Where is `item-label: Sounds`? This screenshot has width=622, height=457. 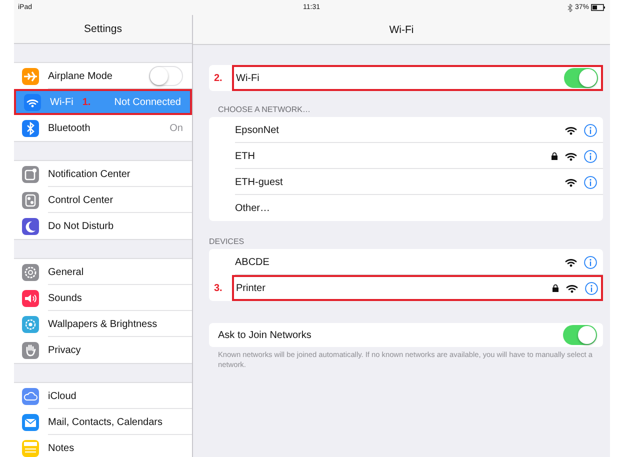 item-label: Sounds is located at coordinates (65, 298).